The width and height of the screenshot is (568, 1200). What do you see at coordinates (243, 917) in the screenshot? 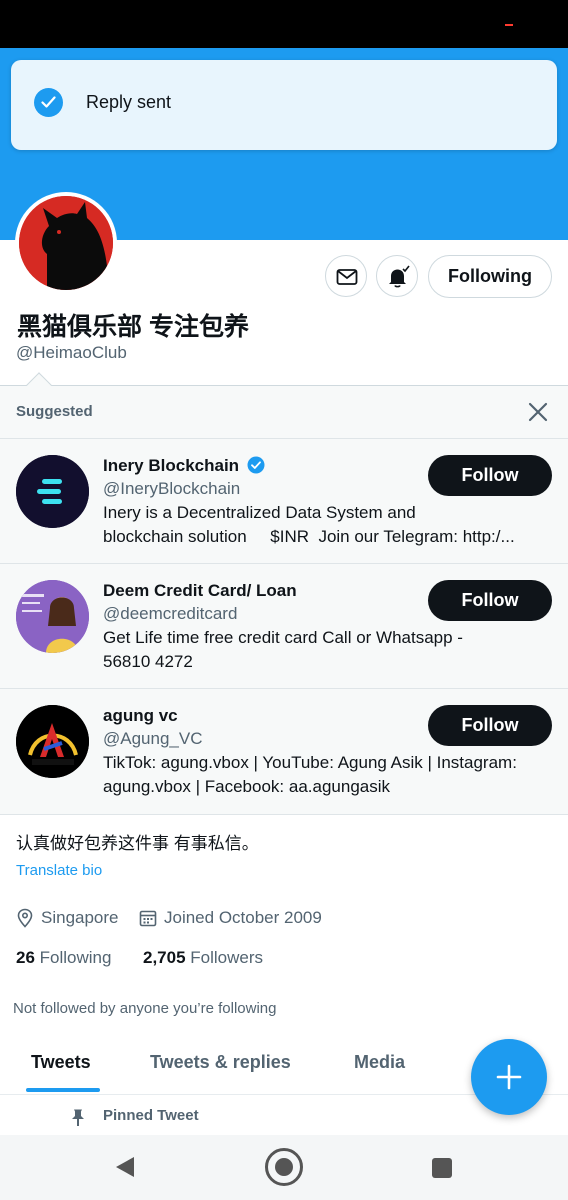
I see `joined-text: Joined October 2009` at bounding box center [243, 917].